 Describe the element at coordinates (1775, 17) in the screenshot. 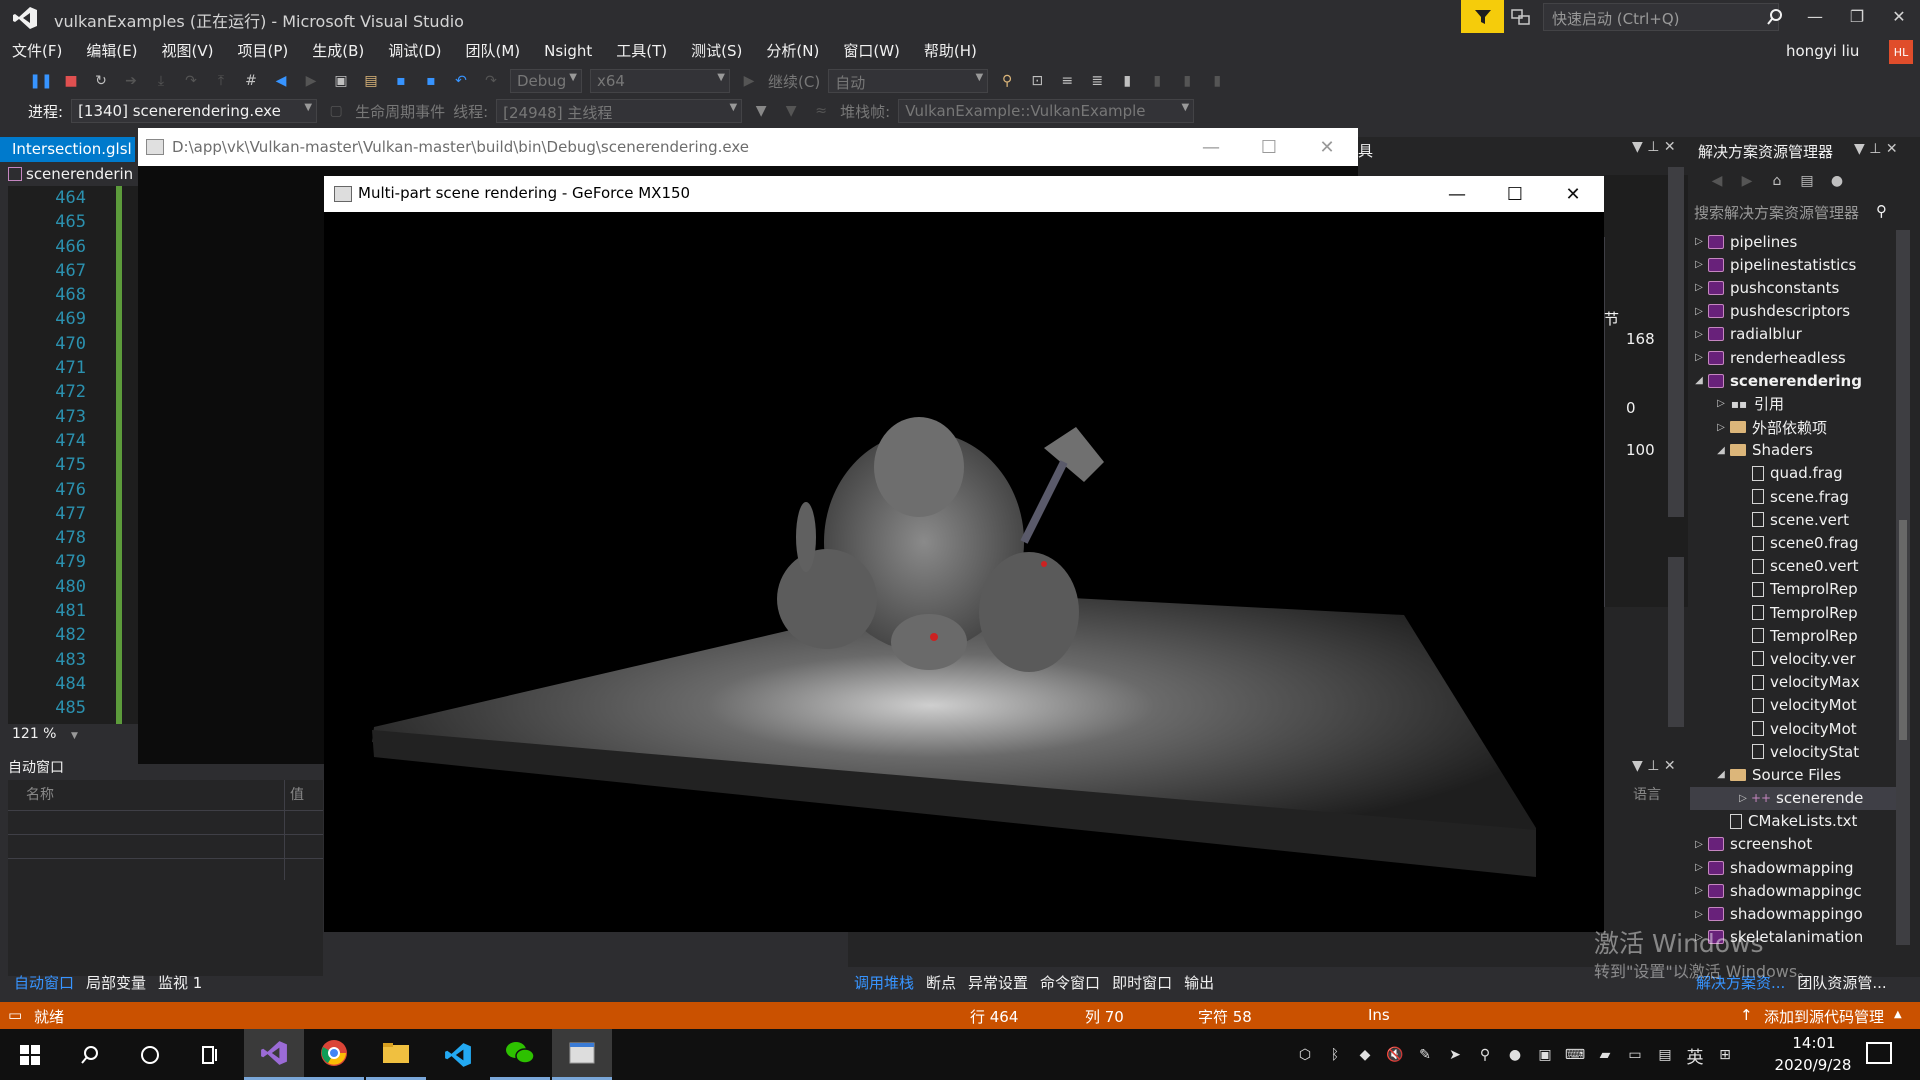

I see `search-icon` at that location.